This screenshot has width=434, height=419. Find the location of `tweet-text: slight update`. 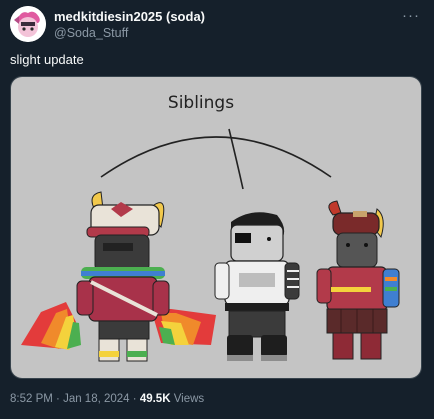

tweet-text: slight update is located at coordinates (47, 59).